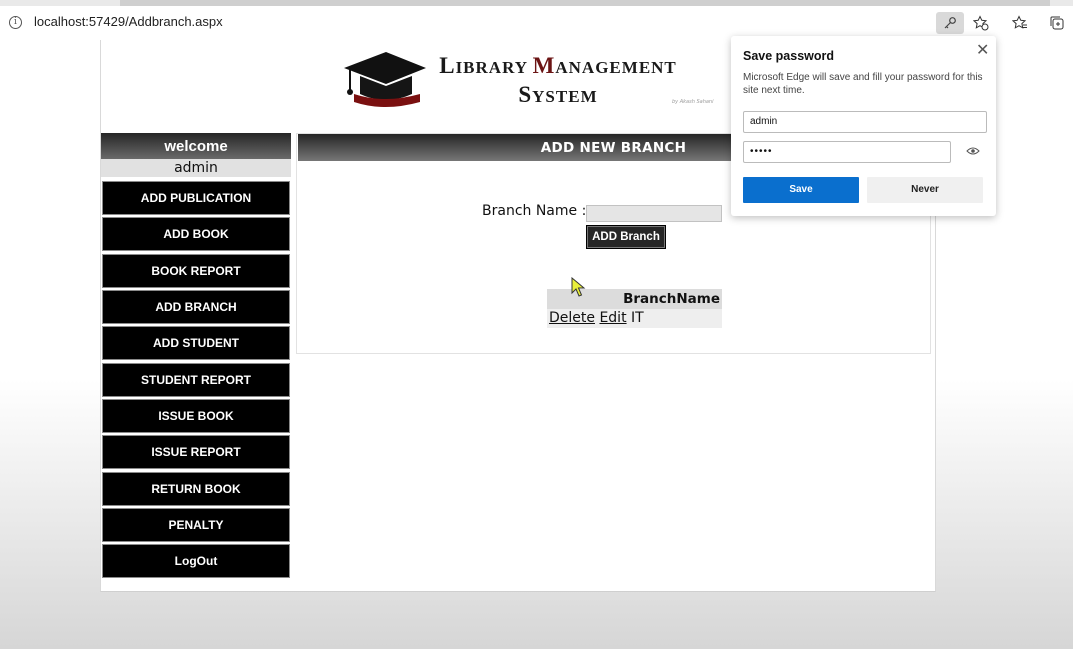  What do you see at coordinates (196, 198) in the screenshot?
I see `sidebar-item-add-publication: ADD PUBLICATION` at bounding box center [196, 198].